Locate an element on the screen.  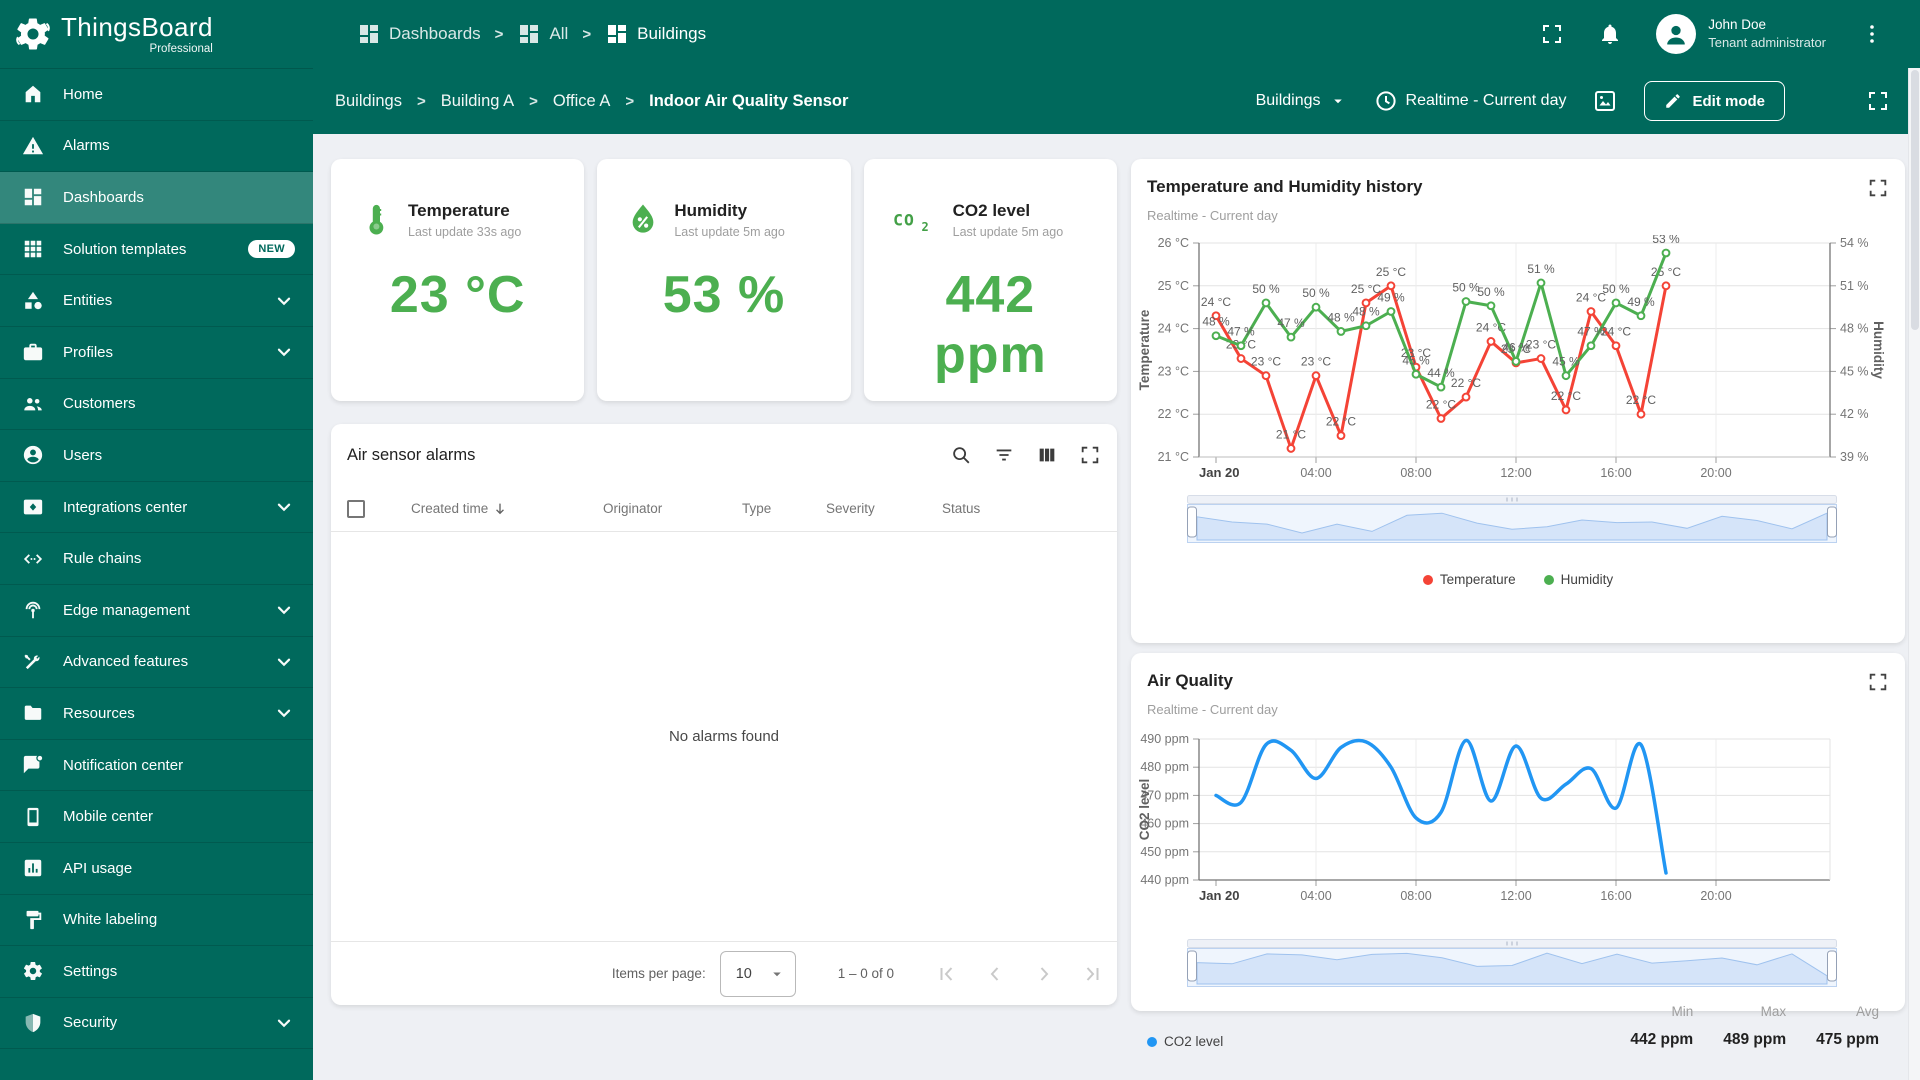
column-header-type: Type is located at coordinates (784, 508).